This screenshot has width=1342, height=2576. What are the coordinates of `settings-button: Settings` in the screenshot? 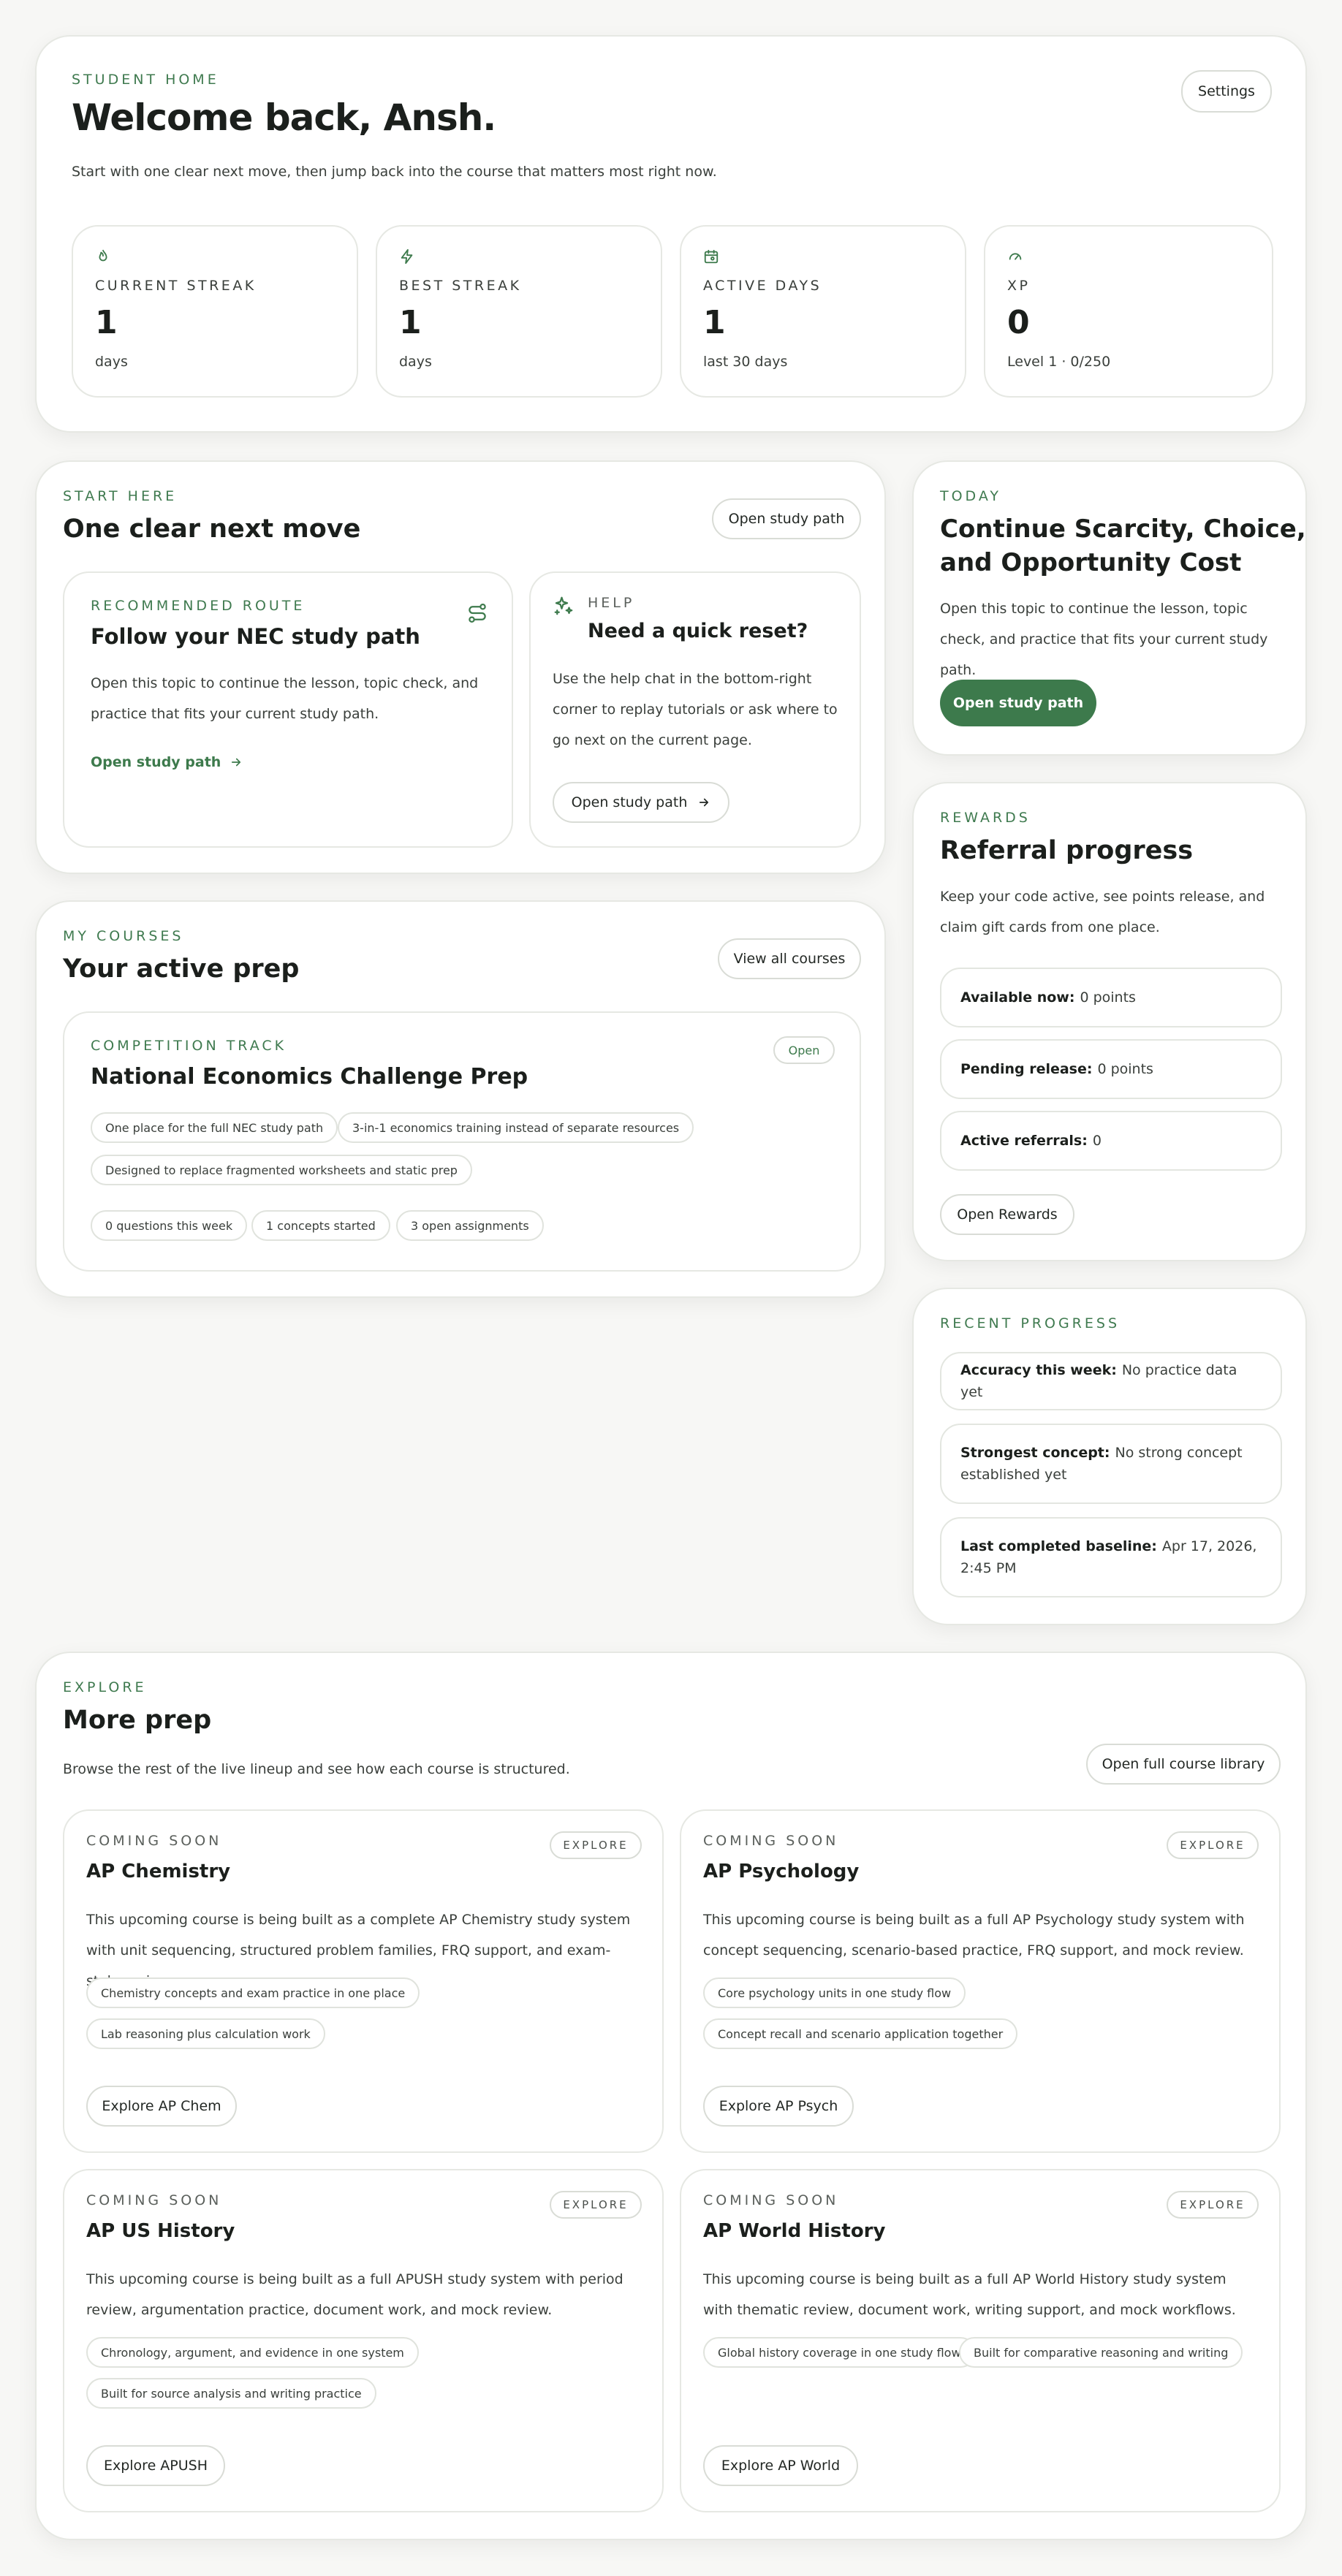 It's located at (1226, 91).